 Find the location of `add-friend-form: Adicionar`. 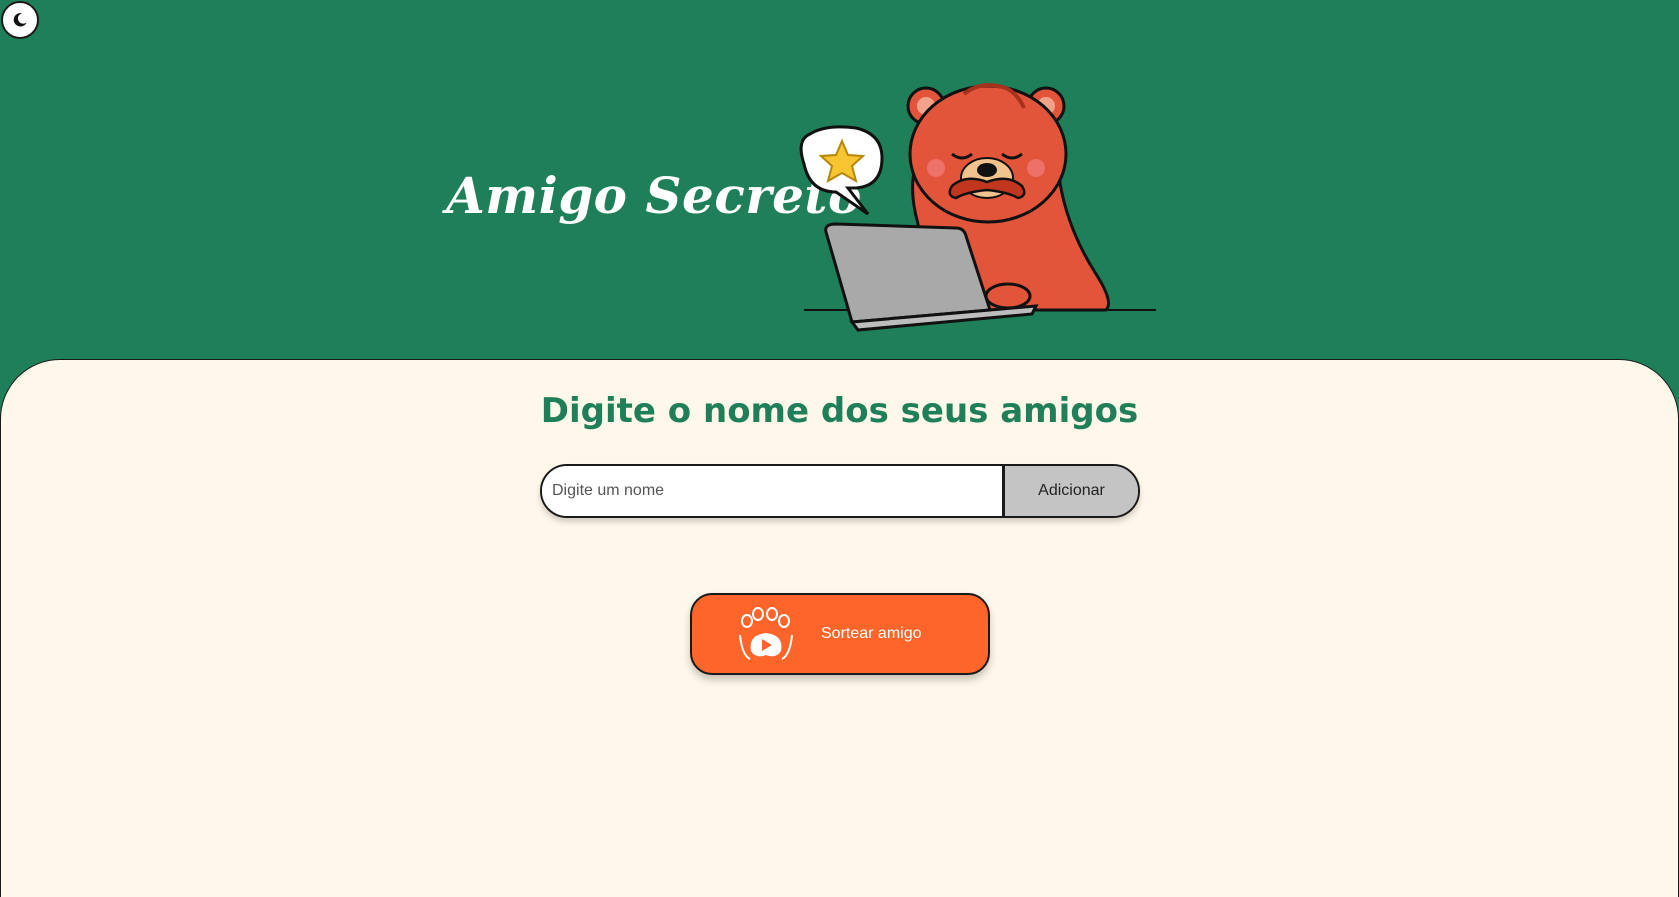

add-friend-form: Adicionar is located at coordinates (840, 491).